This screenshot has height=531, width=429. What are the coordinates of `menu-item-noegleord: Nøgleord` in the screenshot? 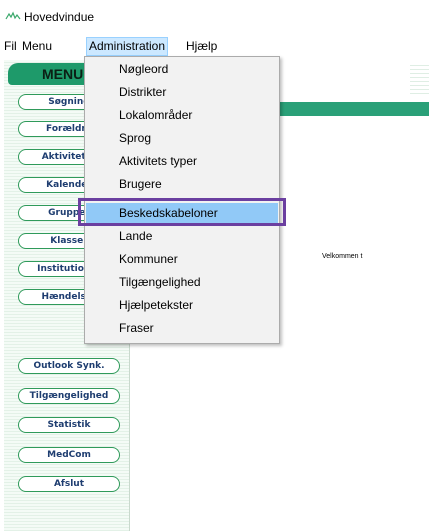 It's located at (182, 69).